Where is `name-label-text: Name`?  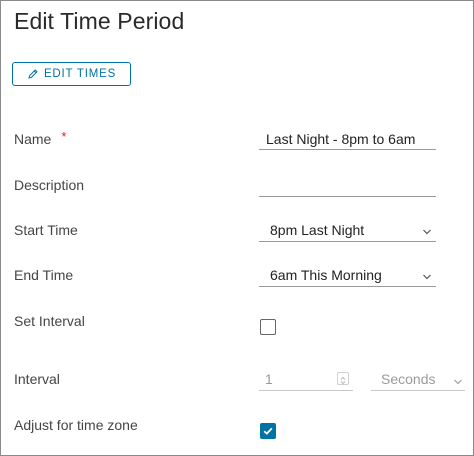 name-label-text: Name is located at coordinates (33, 139).